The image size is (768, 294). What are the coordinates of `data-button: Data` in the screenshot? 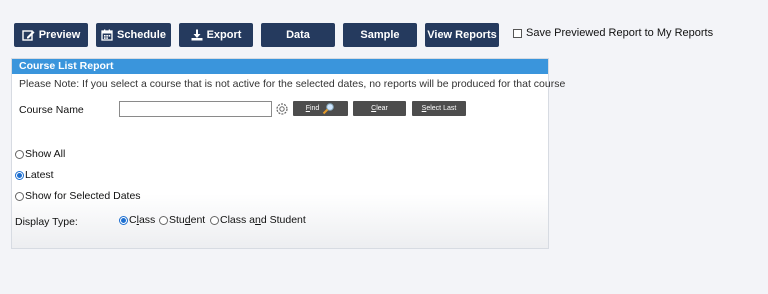 It's located at (298, 35).